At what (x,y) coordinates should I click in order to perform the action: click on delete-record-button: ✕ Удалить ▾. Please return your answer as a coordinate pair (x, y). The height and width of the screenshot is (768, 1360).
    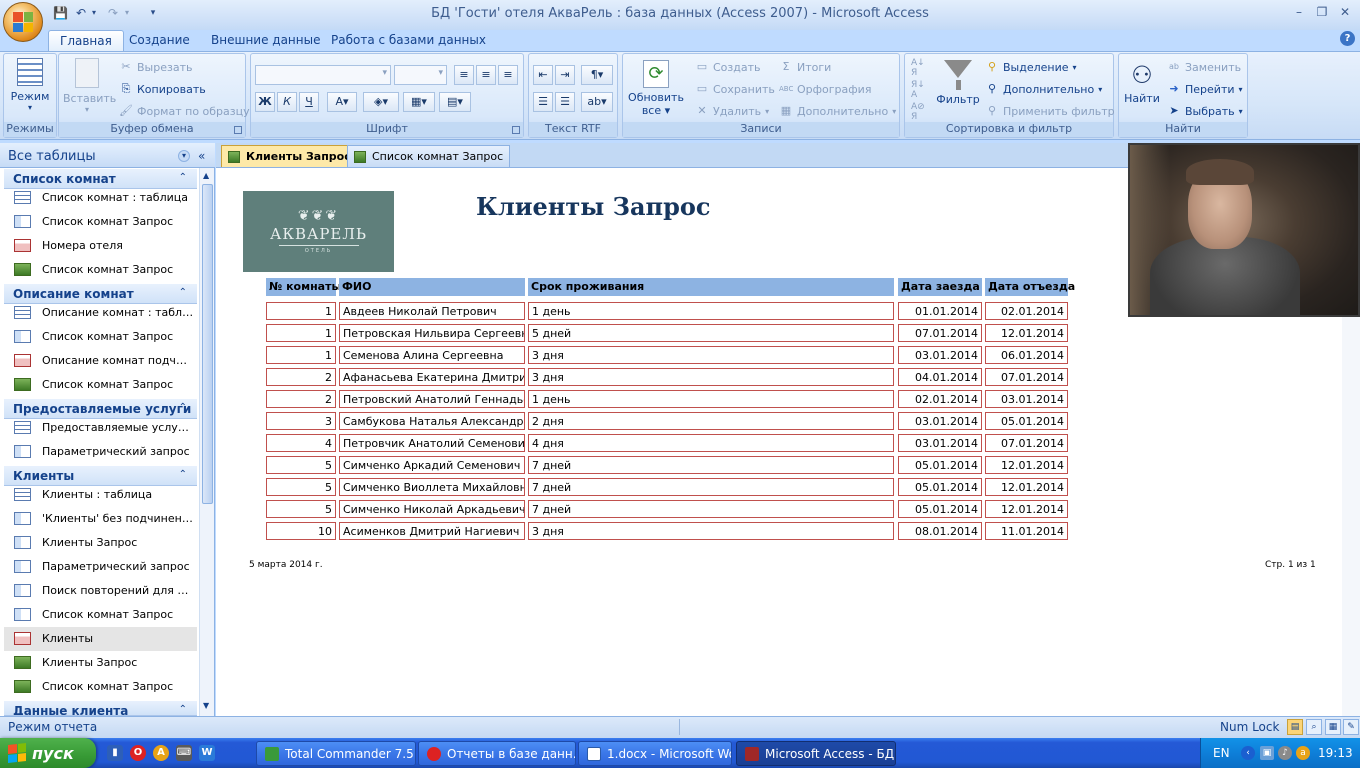
    Looking at the image, I should click on (732, 111).